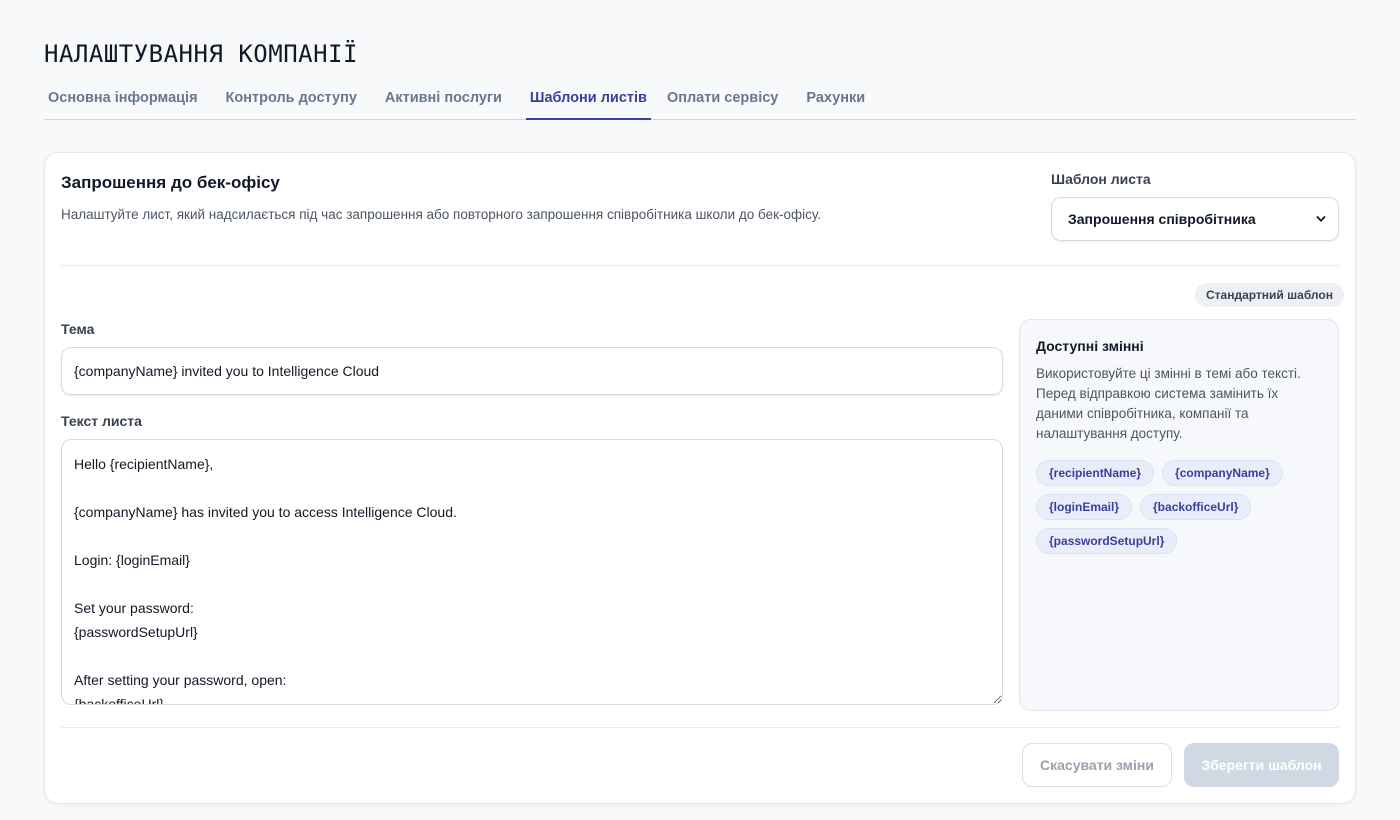 Image resolution: width=1400 pixels, height=820 pixels. I want to click on page-title: НАЛАШТУВАННЯ КОМПАНІЇ, so click(201, 54).